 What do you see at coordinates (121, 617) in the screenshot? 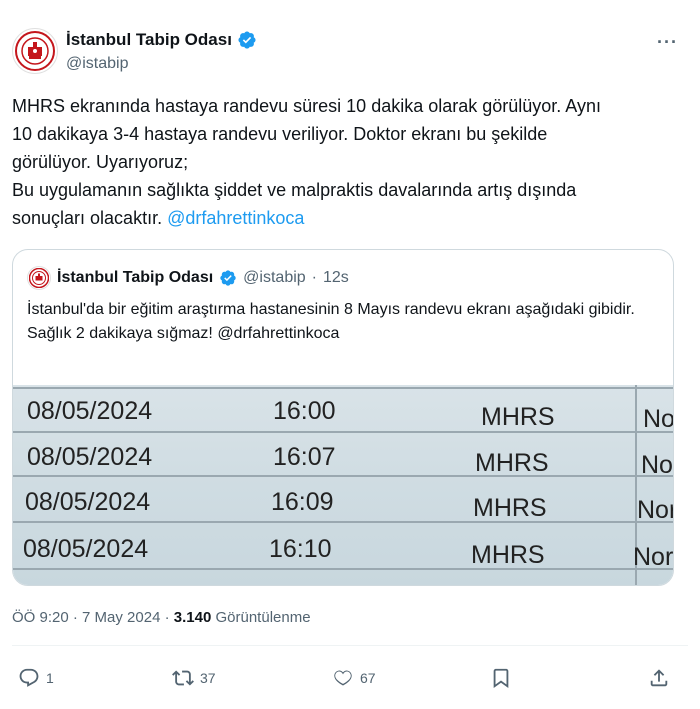
I see `tweet-date: 7 May 2024` at bounding box center [121, 617].